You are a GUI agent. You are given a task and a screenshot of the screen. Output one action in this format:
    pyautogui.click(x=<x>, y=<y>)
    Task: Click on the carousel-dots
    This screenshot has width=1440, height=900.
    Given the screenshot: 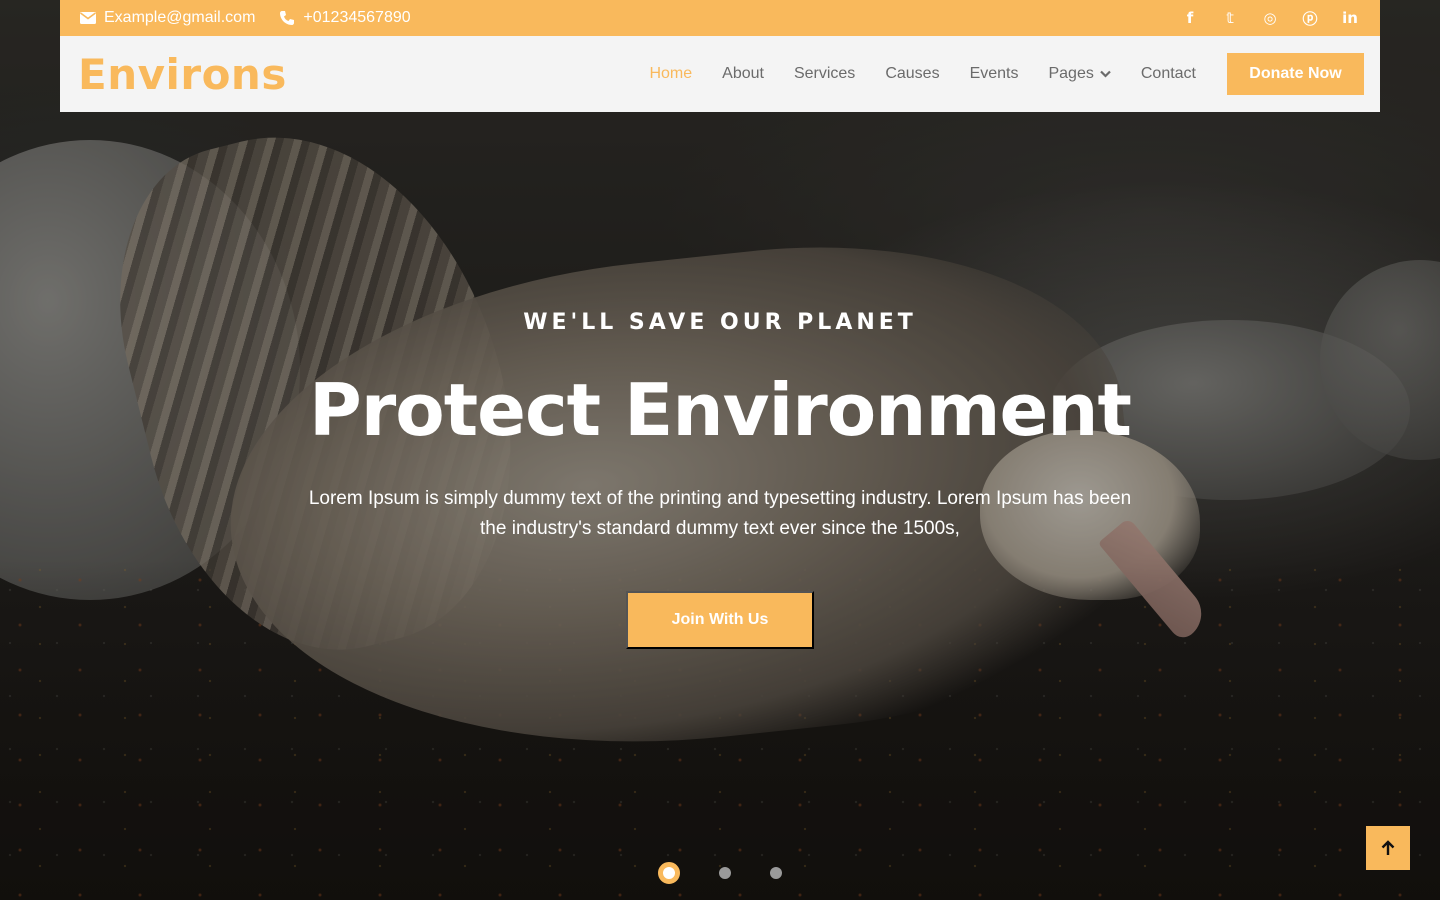 What is the action you would take?
    pyautogui.click(x=720, y=873)
    